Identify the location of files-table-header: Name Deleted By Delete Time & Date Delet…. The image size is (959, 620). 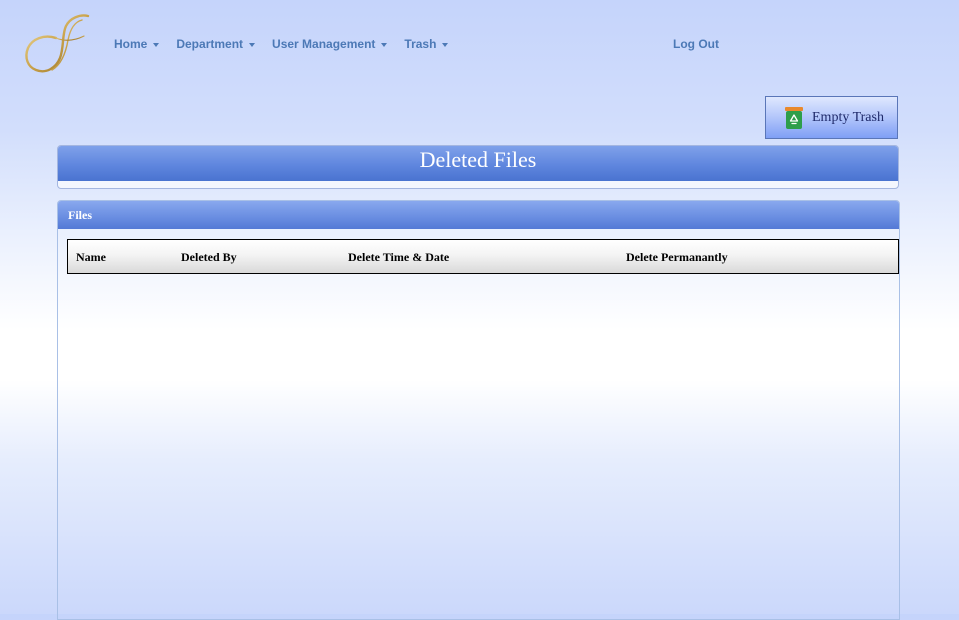
(483, 256).